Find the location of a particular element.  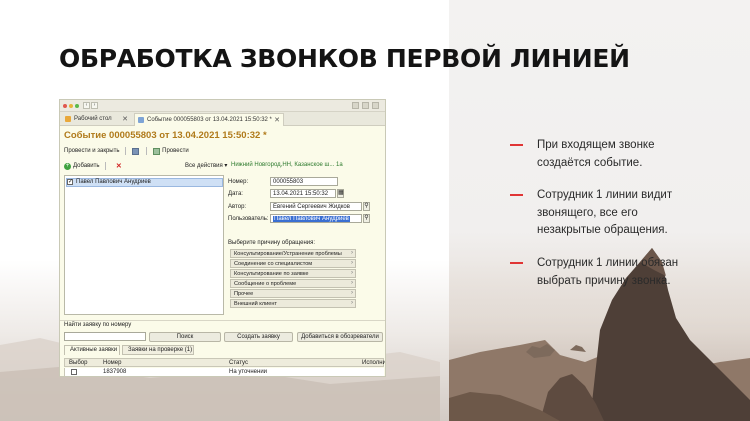

reason-label: Выберите причину обращения: is located at coordinates (272, 243).